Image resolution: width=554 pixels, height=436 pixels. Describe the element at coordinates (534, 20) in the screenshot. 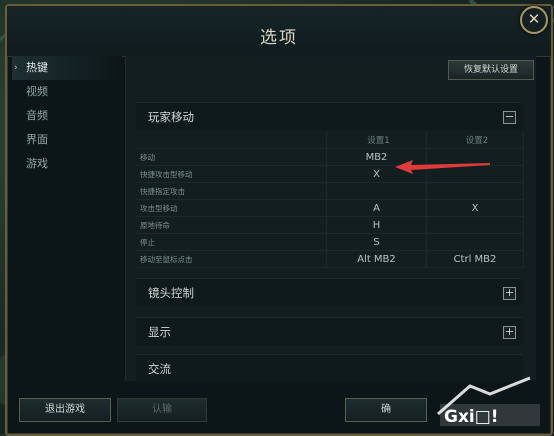

I see `close-icon: ✕` at that location.